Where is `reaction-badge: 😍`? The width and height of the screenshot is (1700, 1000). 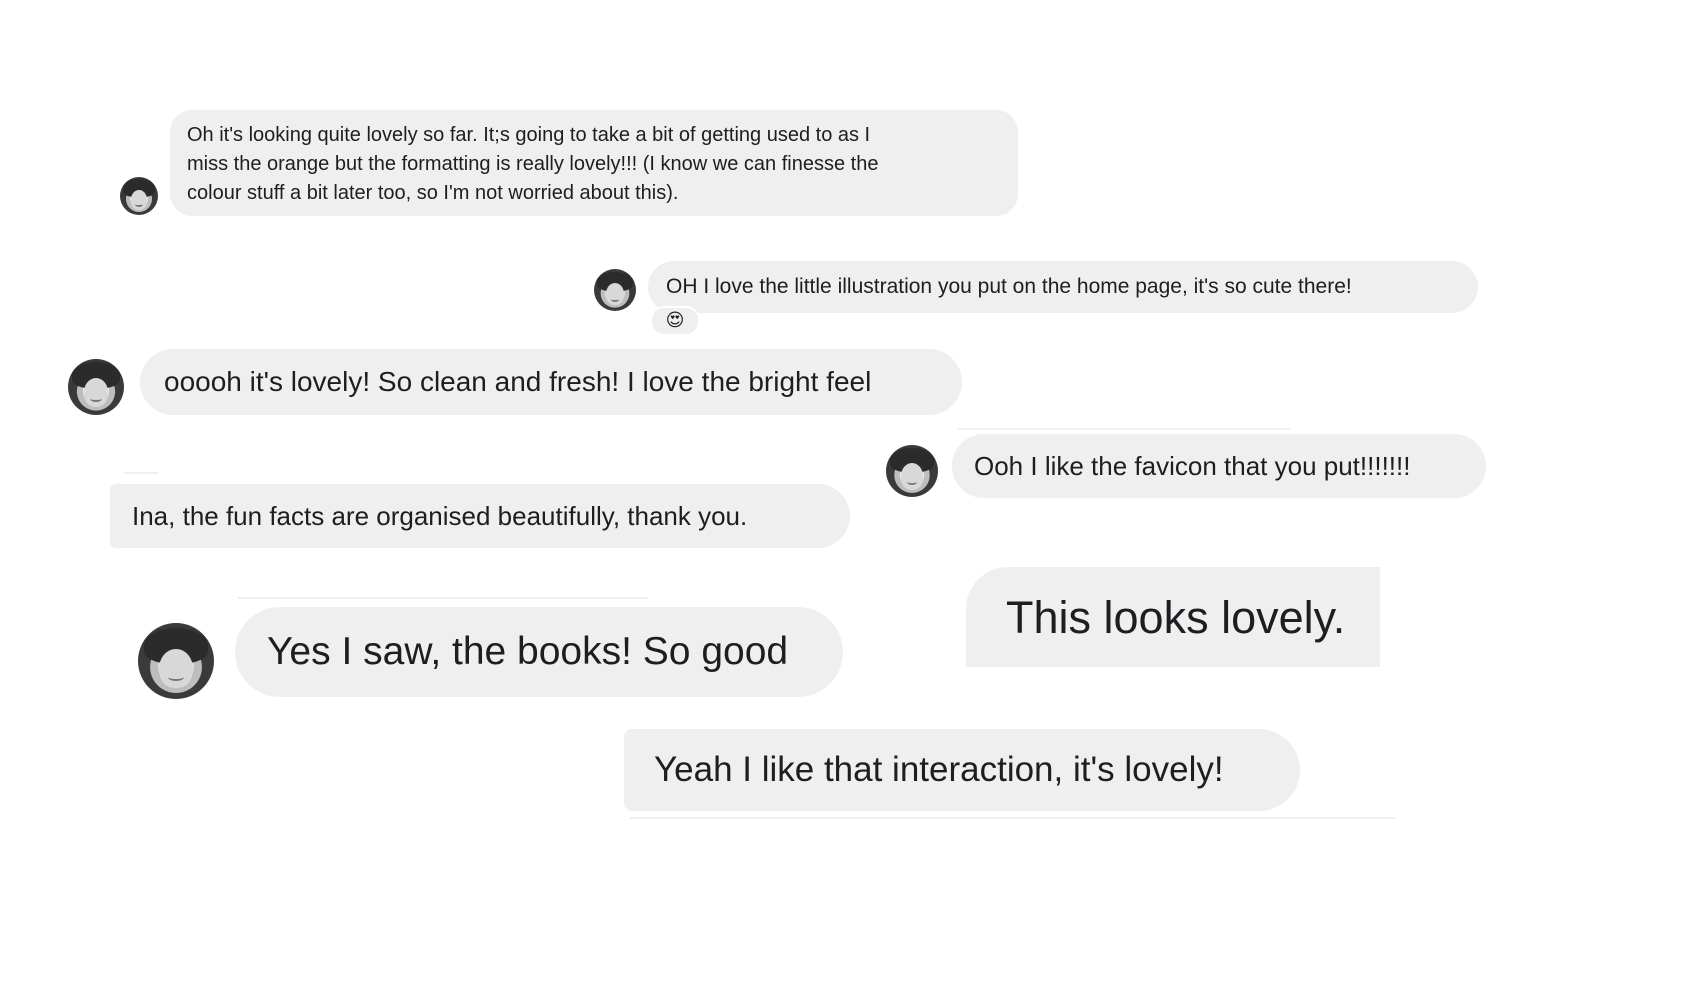
reaction-badge: 😍 is located at coordinates (675, 321).